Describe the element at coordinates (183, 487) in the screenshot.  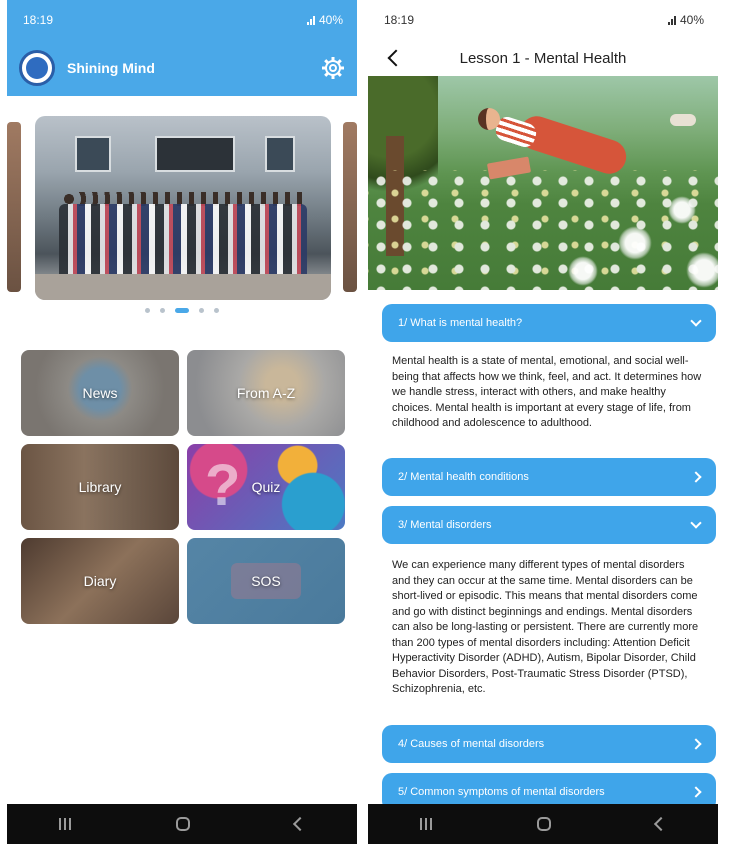
I see `menu-grid: News From A-Z Library ? Quiz Diary SOS` at that location.